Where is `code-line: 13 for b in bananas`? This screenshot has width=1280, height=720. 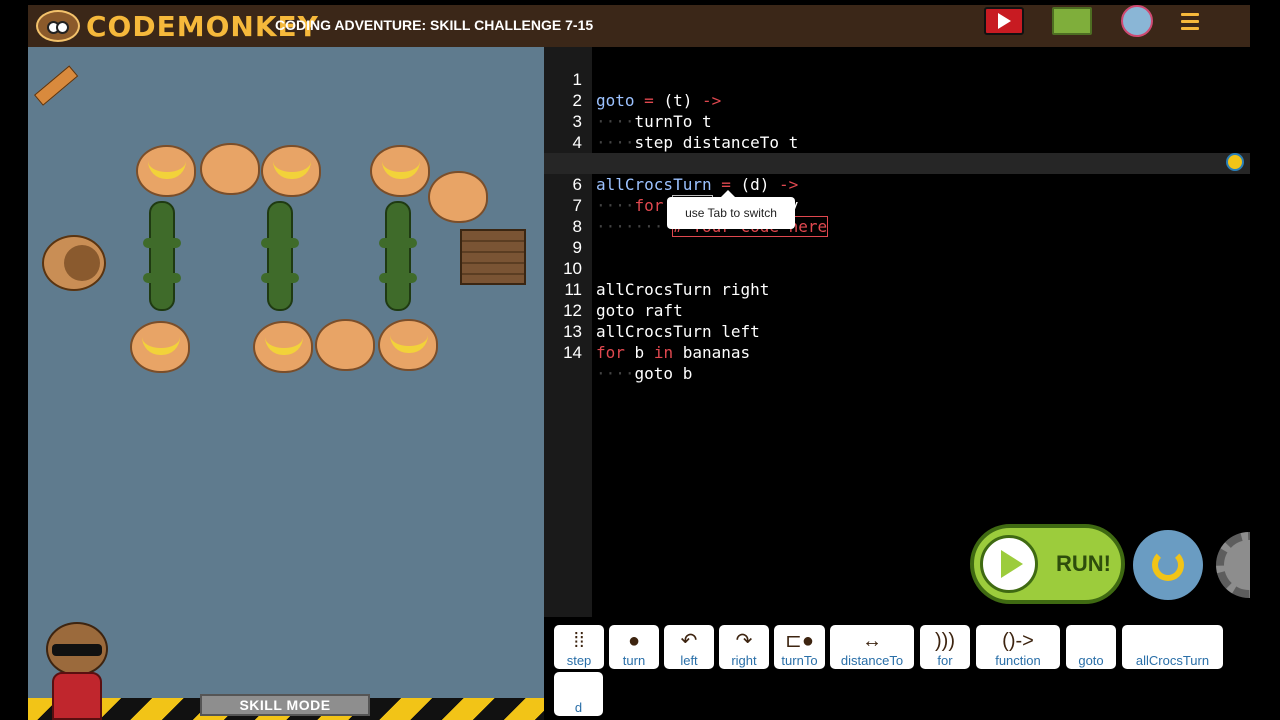
code-line: 13 for b in bananas is located at coordinates (897, 331).